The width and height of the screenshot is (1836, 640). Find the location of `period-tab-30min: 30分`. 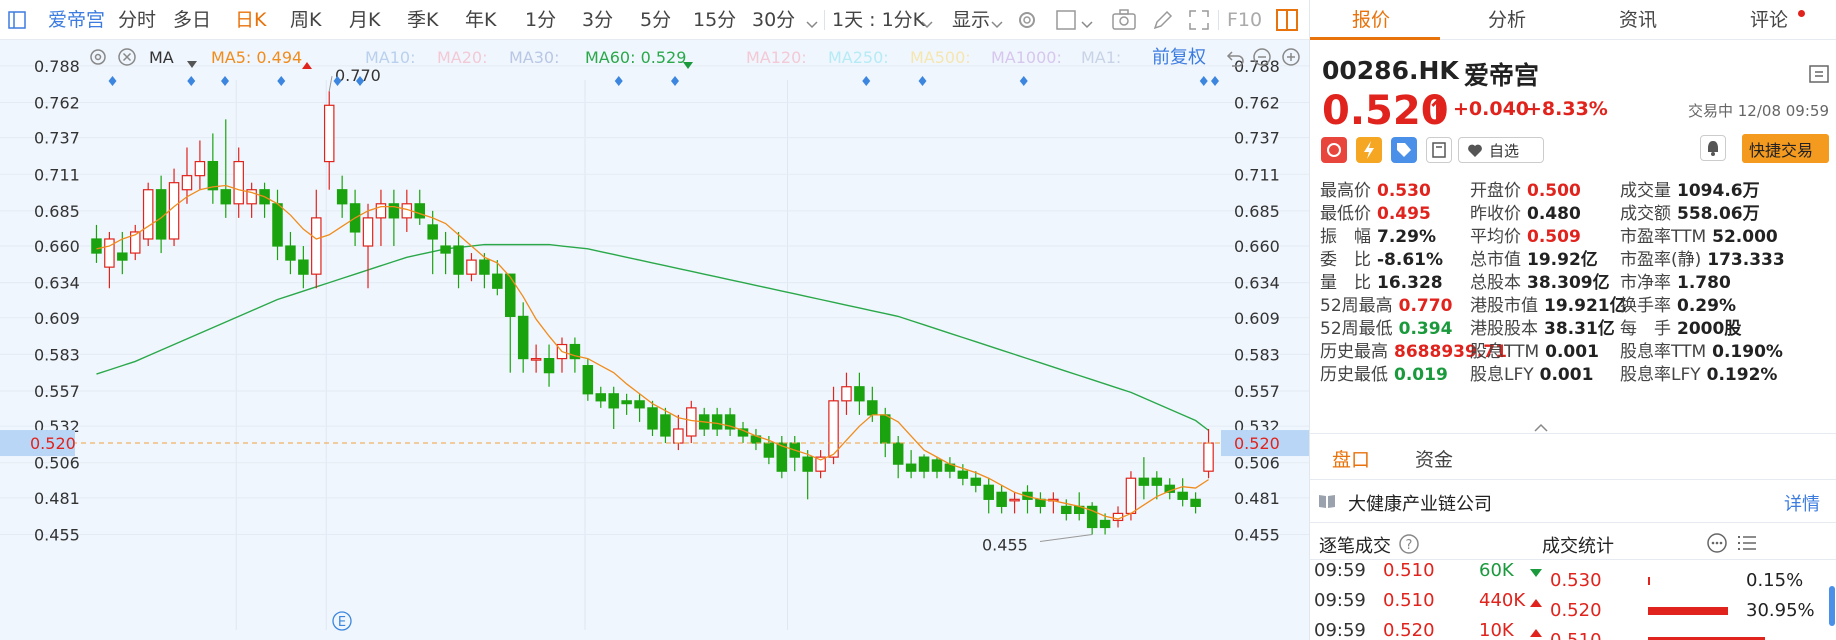

period-tab-30min: 30分 is located at coordinates (773, 20).